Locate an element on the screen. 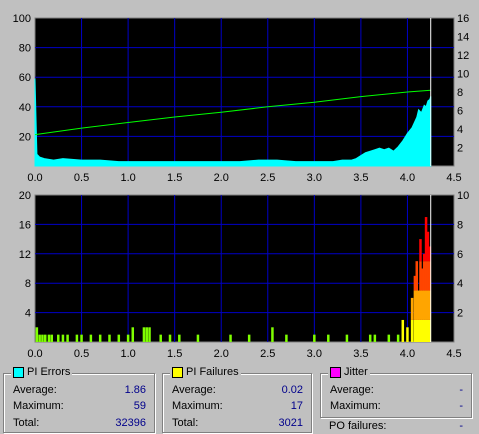 The width and height of the screenshot is (479, 434). pi-failures-maximum-row: Maximum: 17 is located at coordinates (237, 406).